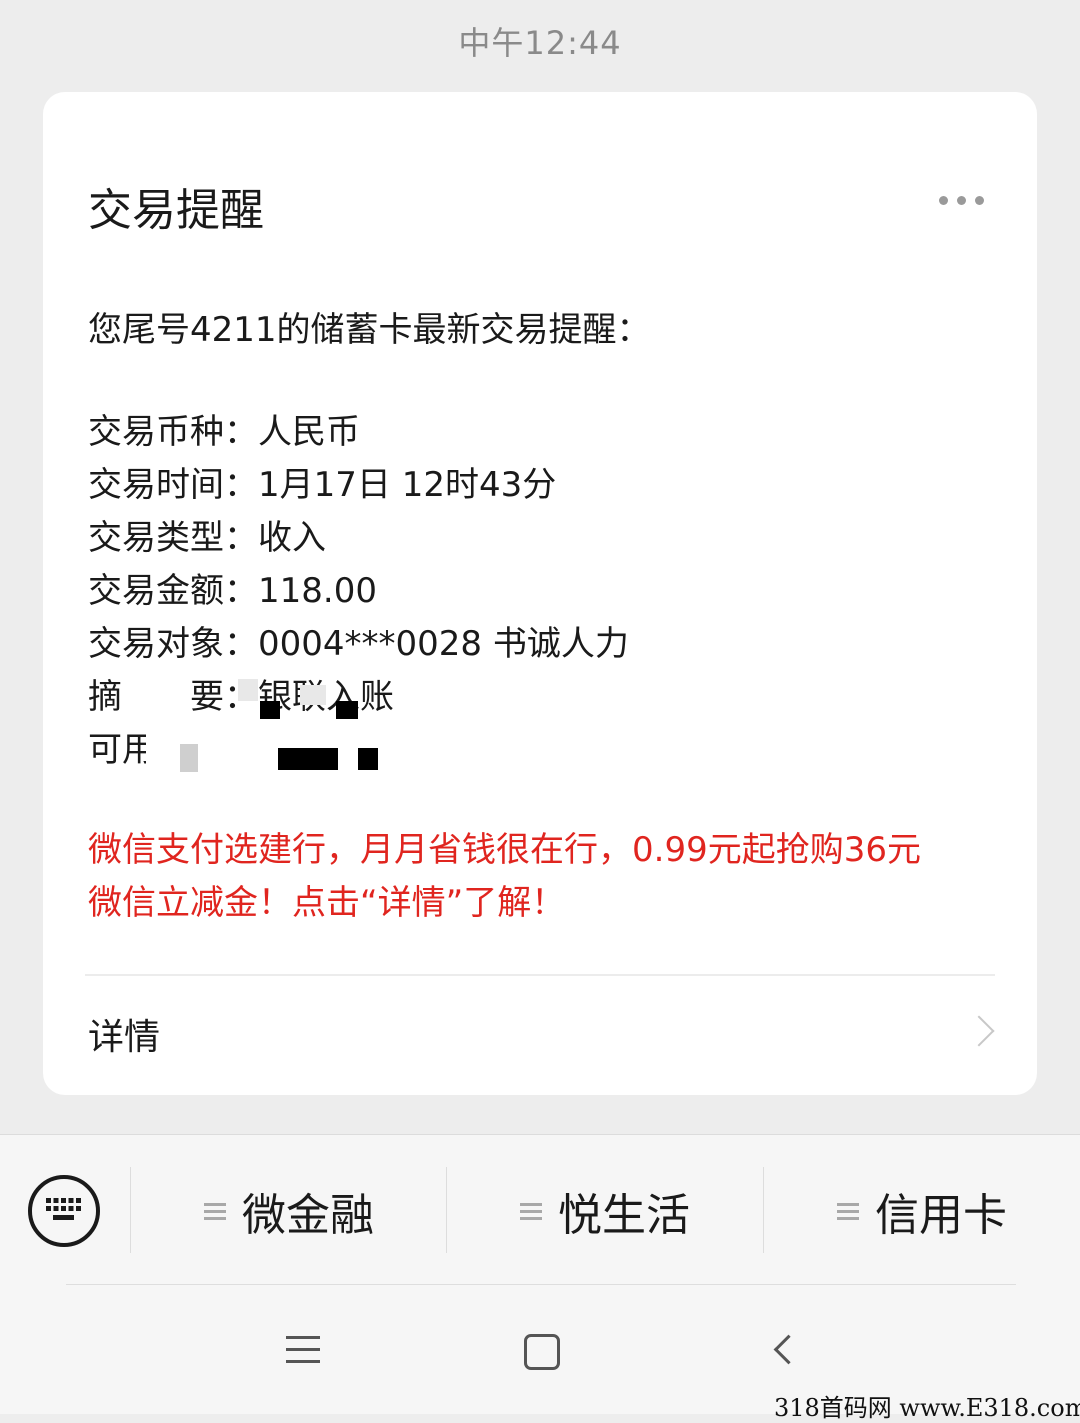 This screenshot has width=1080, height=1423. What do you see at coordinates (540, 1035) in the screenshot?
I see `details-link: 详情` at bounding box center [540, 1035].